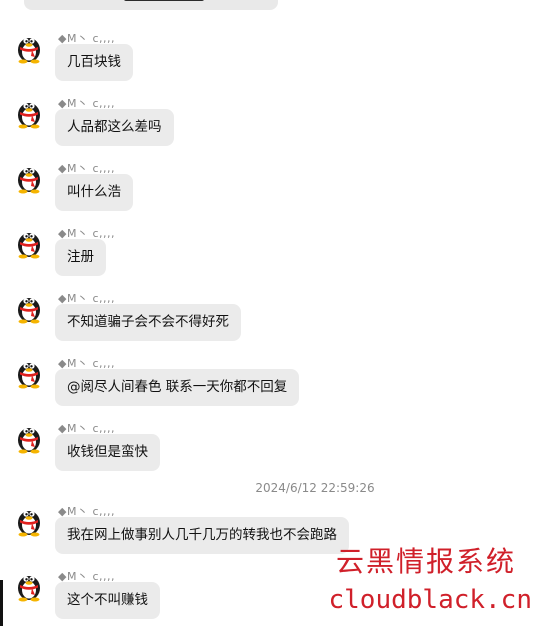 The width and height of the screenshot is (560, 626). Describe the element at coordinates (1, 603) in the screenshot. I see `window-edge` at that location.